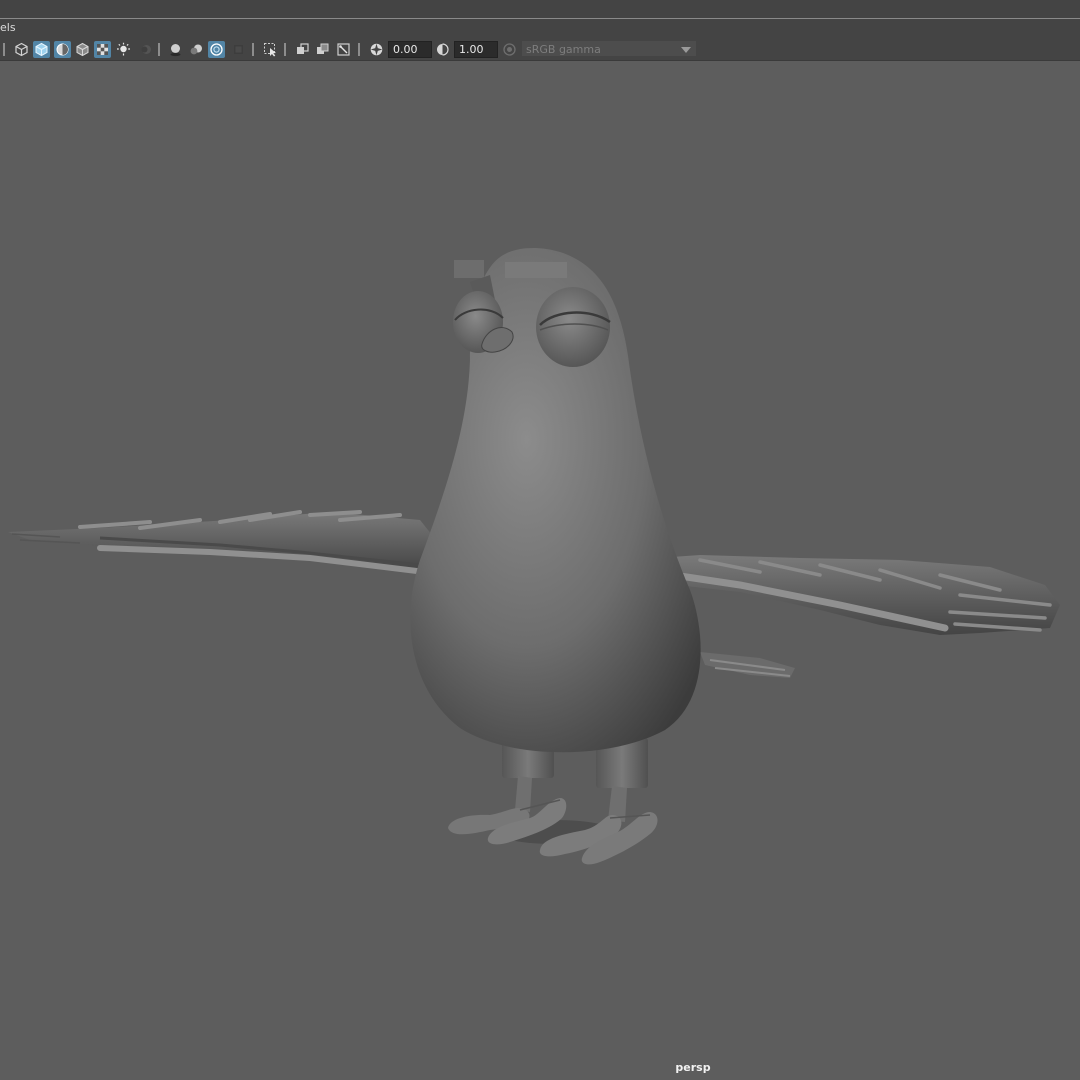  I want to click on anti-aliasing-icon, so click(216, 49).